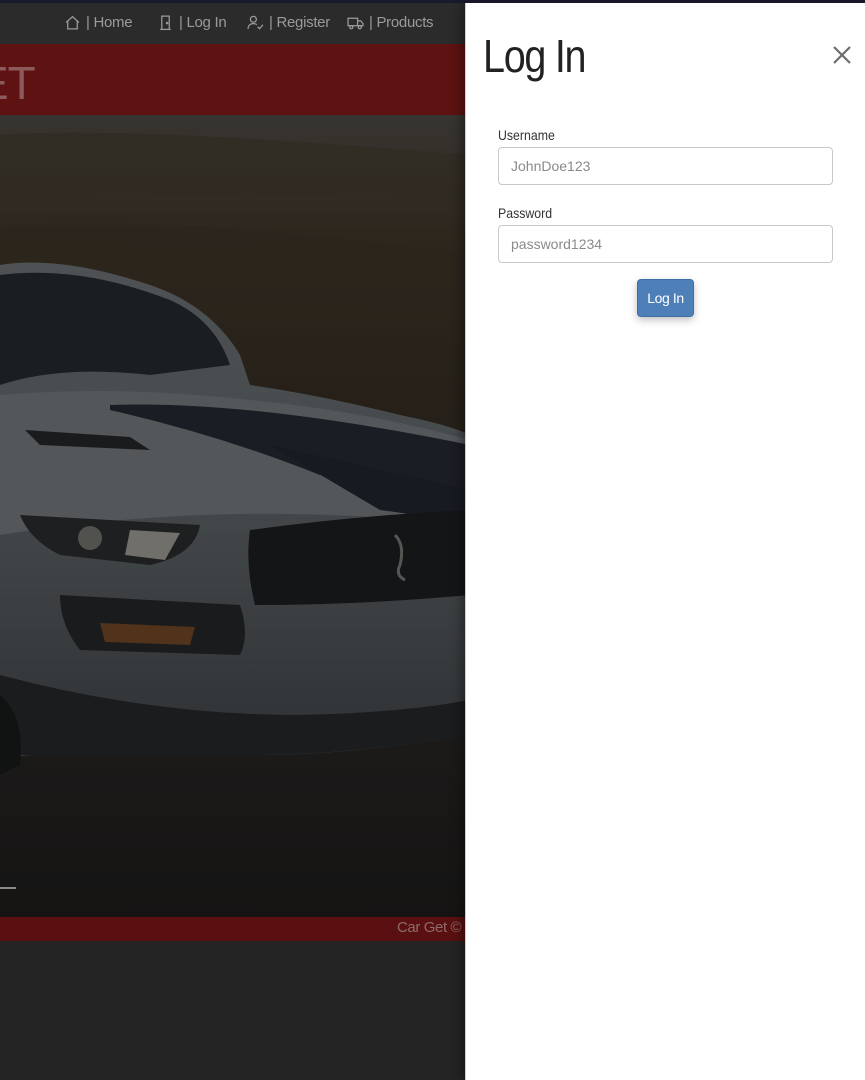 Image resolution: width=865 pixels, height=1080 pixels. I want to click on password-label: Password, so click(525, 213).